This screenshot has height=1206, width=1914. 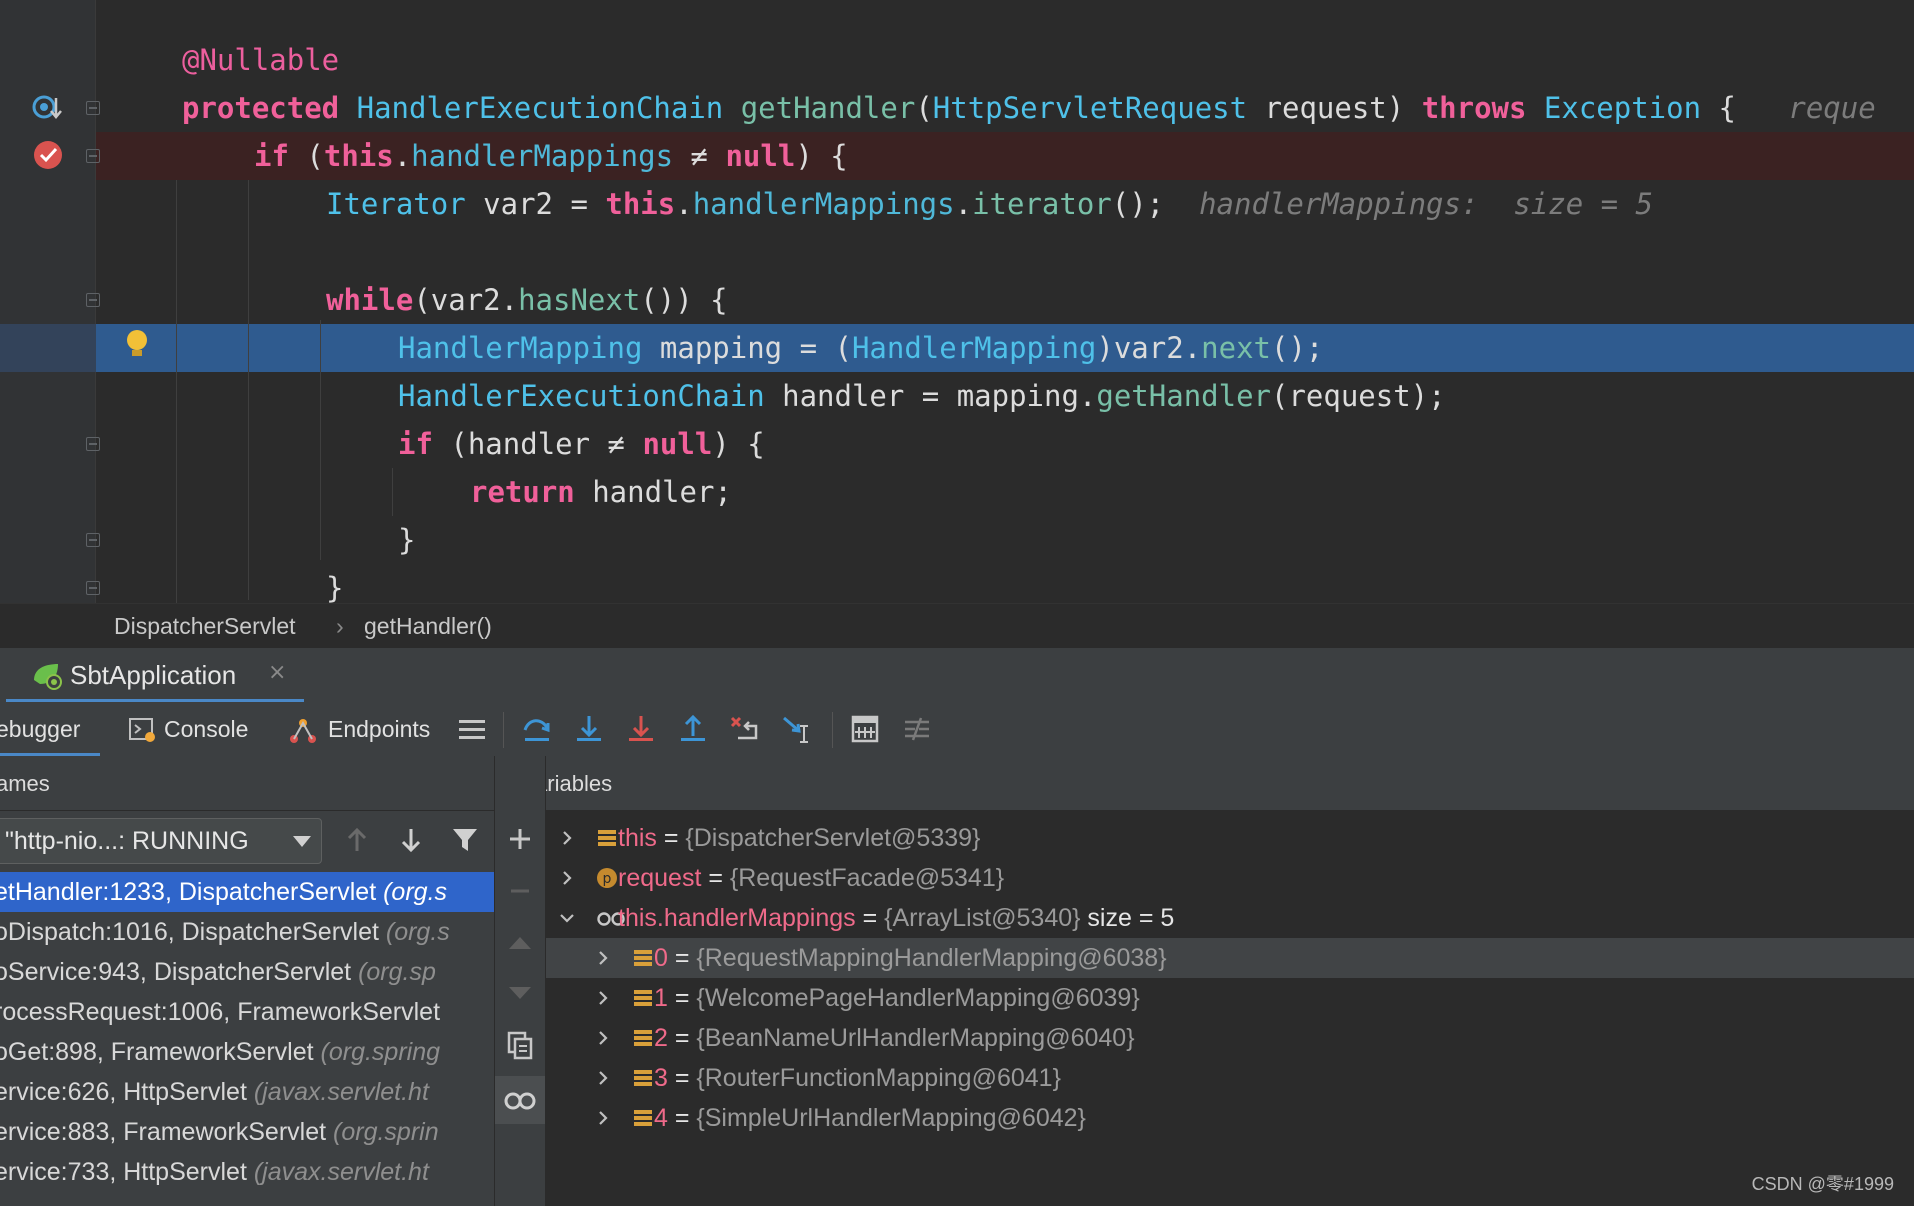 I want to click on run-to-cursor-icon, so click(x=797, y=729).